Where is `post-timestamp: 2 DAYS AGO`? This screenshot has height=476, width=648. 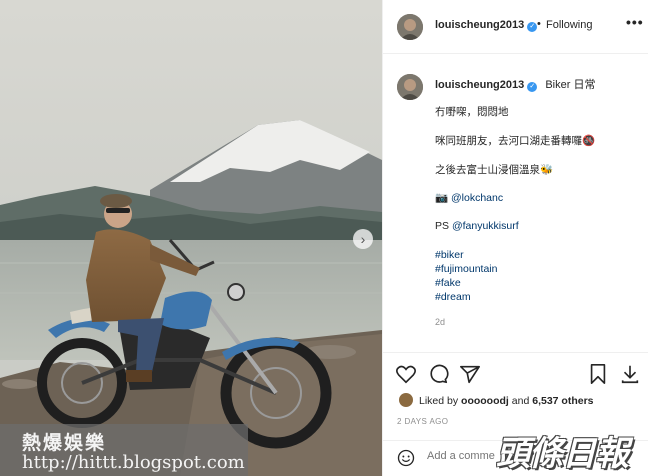
post-timestamp: 2 DAYS AGO is located at coordinates (423, 421).